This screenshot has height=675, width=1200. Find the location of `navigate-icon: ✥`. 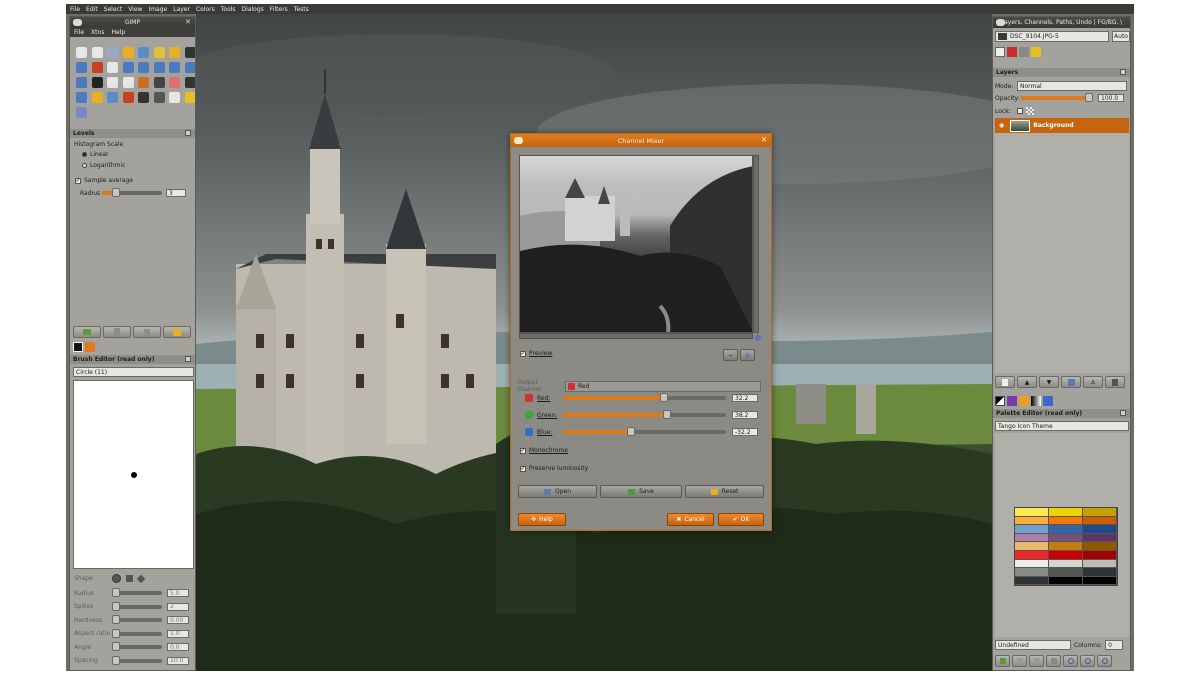

navigate-icon: ✥ is located at coordinates (758, 339).